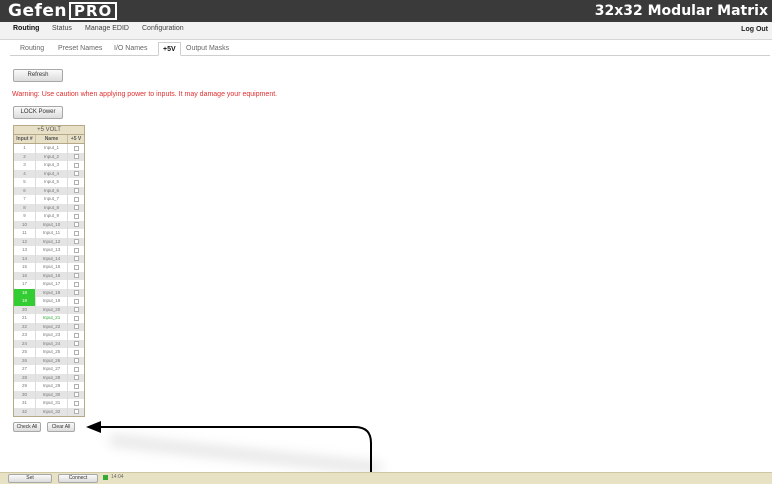  I want to click on set-button: Set, so click(30, 478).